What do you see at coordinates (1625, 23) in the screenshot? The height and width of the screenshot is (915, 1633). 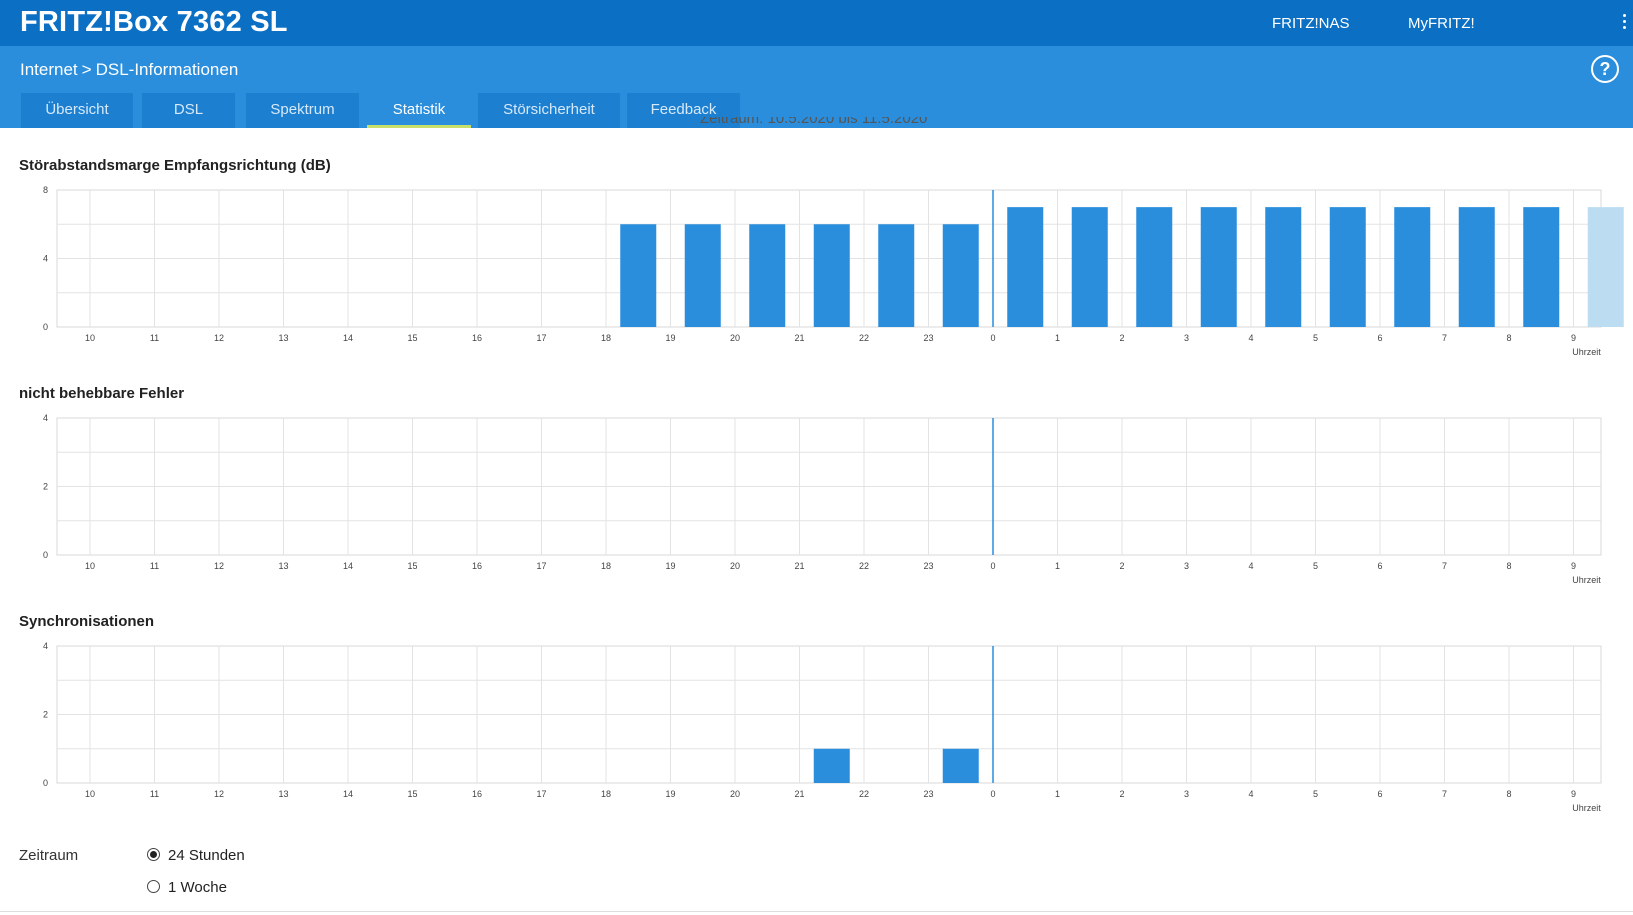 I see `more-menu-icon` at bounding box center [1625, 23].